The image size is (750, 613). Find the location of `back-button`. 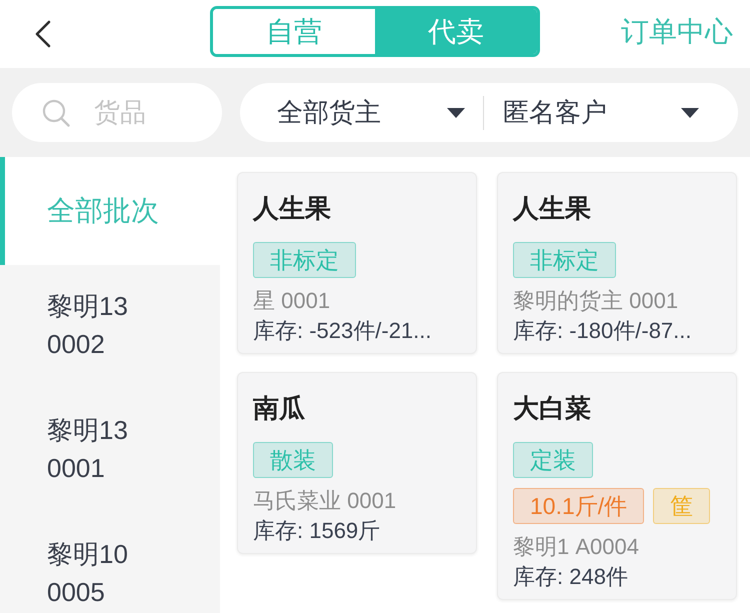

back-button is located at coordinates (43, 34).